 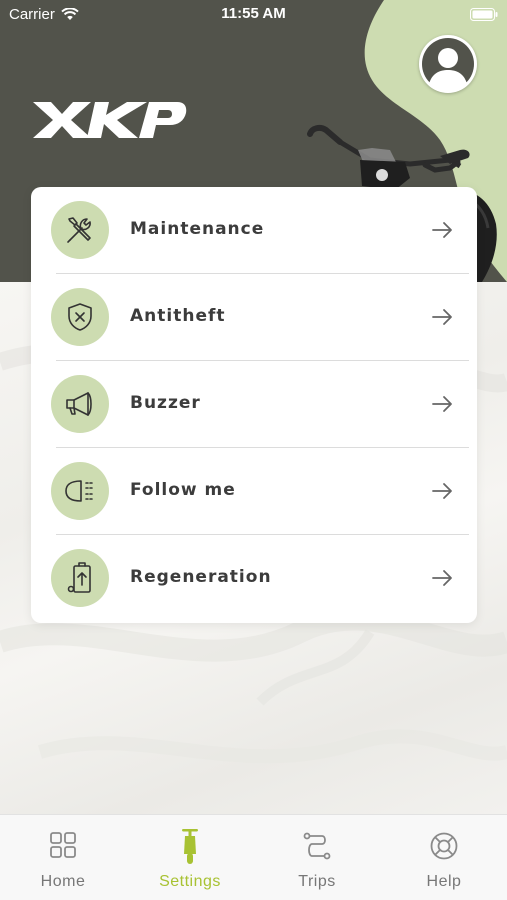 What do you see at coordinates (63, 881) in the screenshot?
I see `tab-label: Home` at bounding box center [63, 881].